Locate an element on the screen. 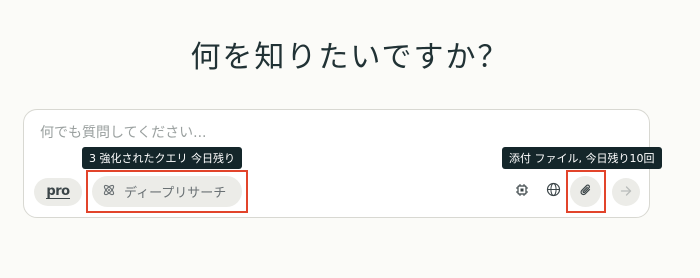  model-select-button is located at coordinates (522, 191).